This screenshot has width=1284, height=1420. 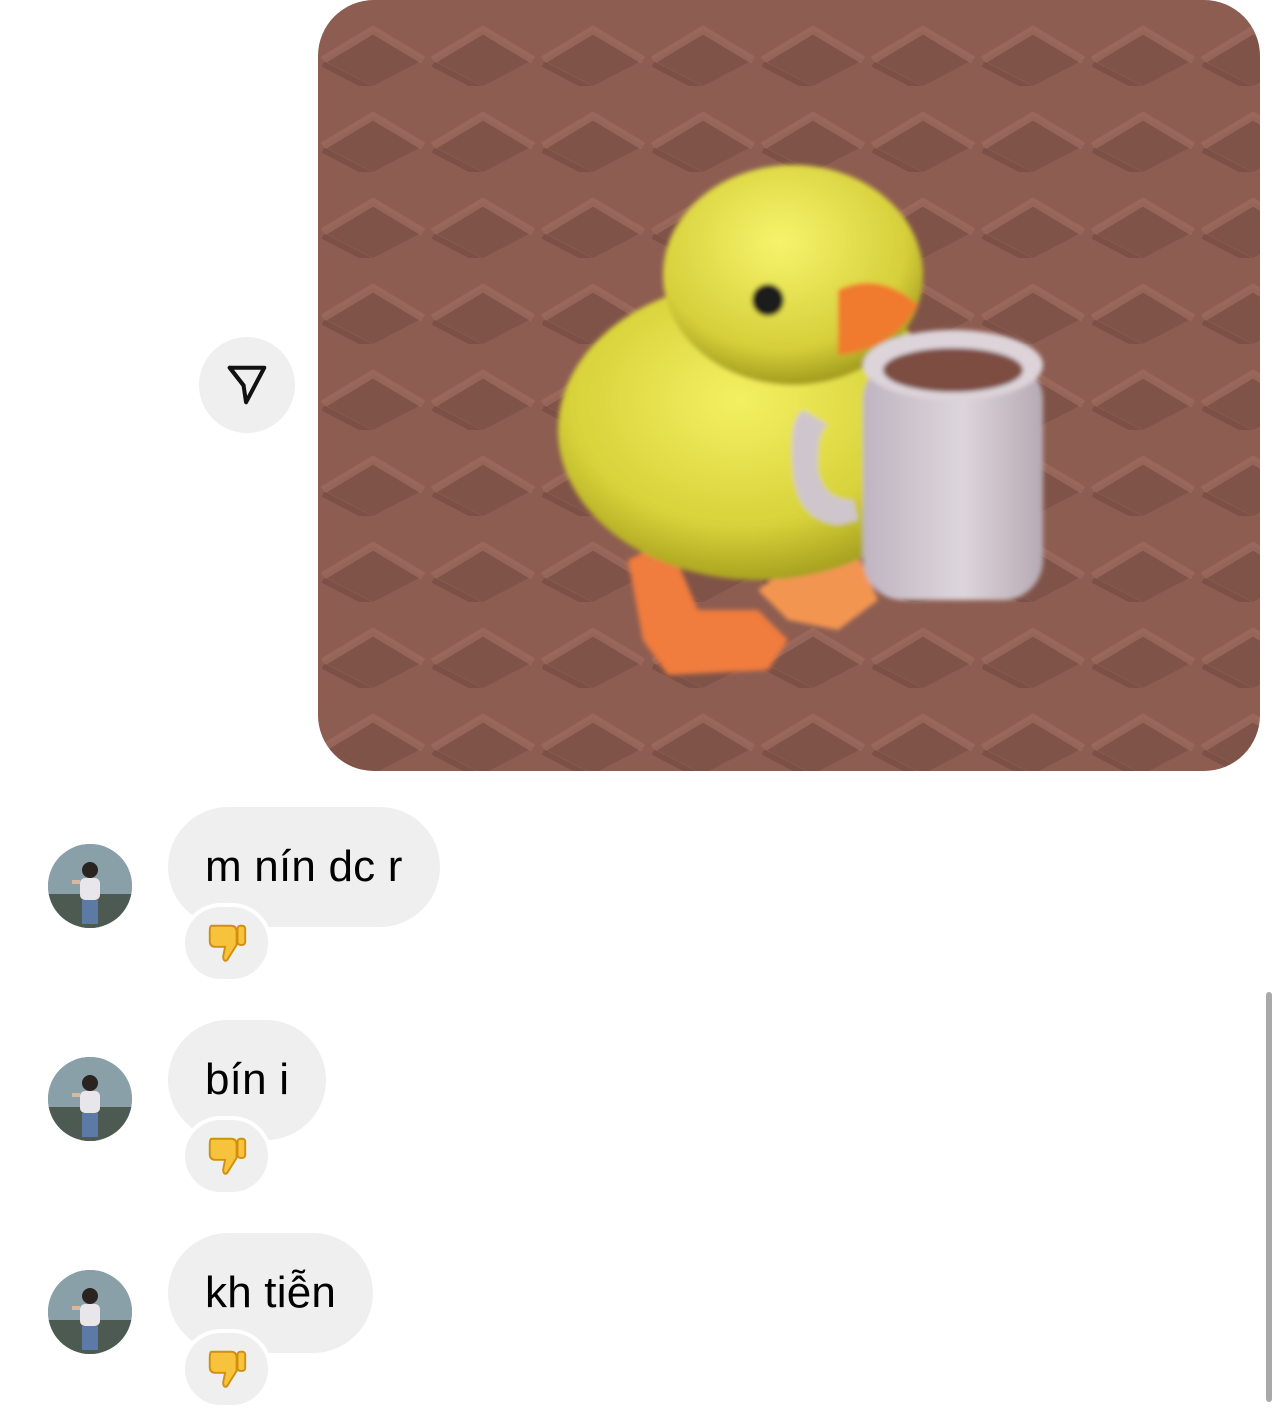 I want to click on paper-plane-icon, so click(x=247, y=385).